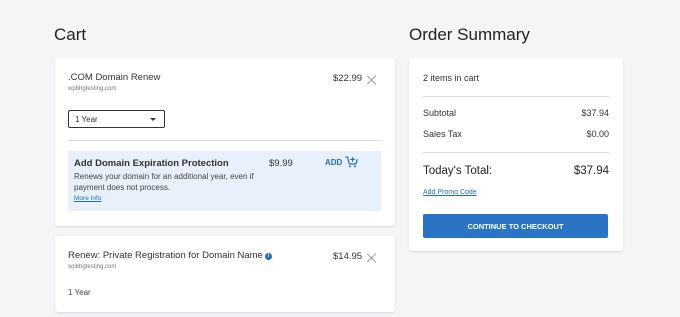 The width and height of the screenshot is (680, 317). I want to click on more-info-link: More Info, so click(87, 198).